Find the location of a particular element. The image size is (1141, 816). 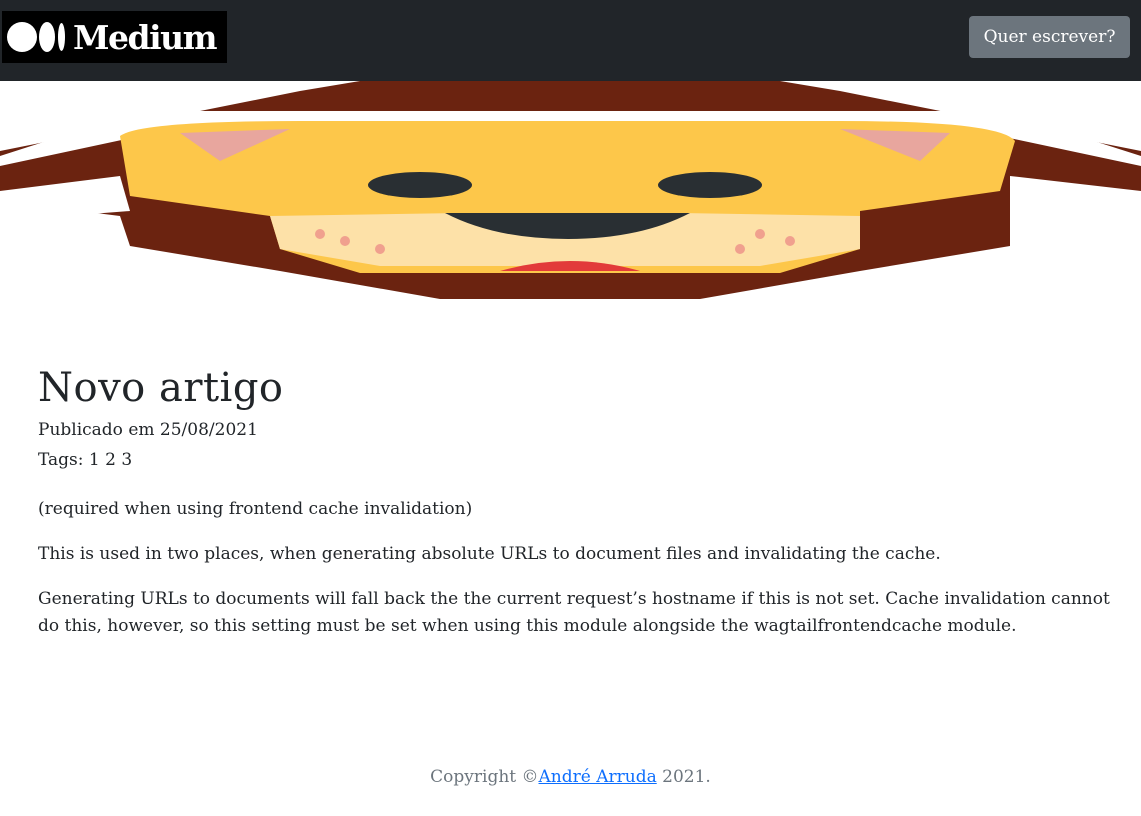

article-title: Novo artigo is located at coordinates (161, 388).